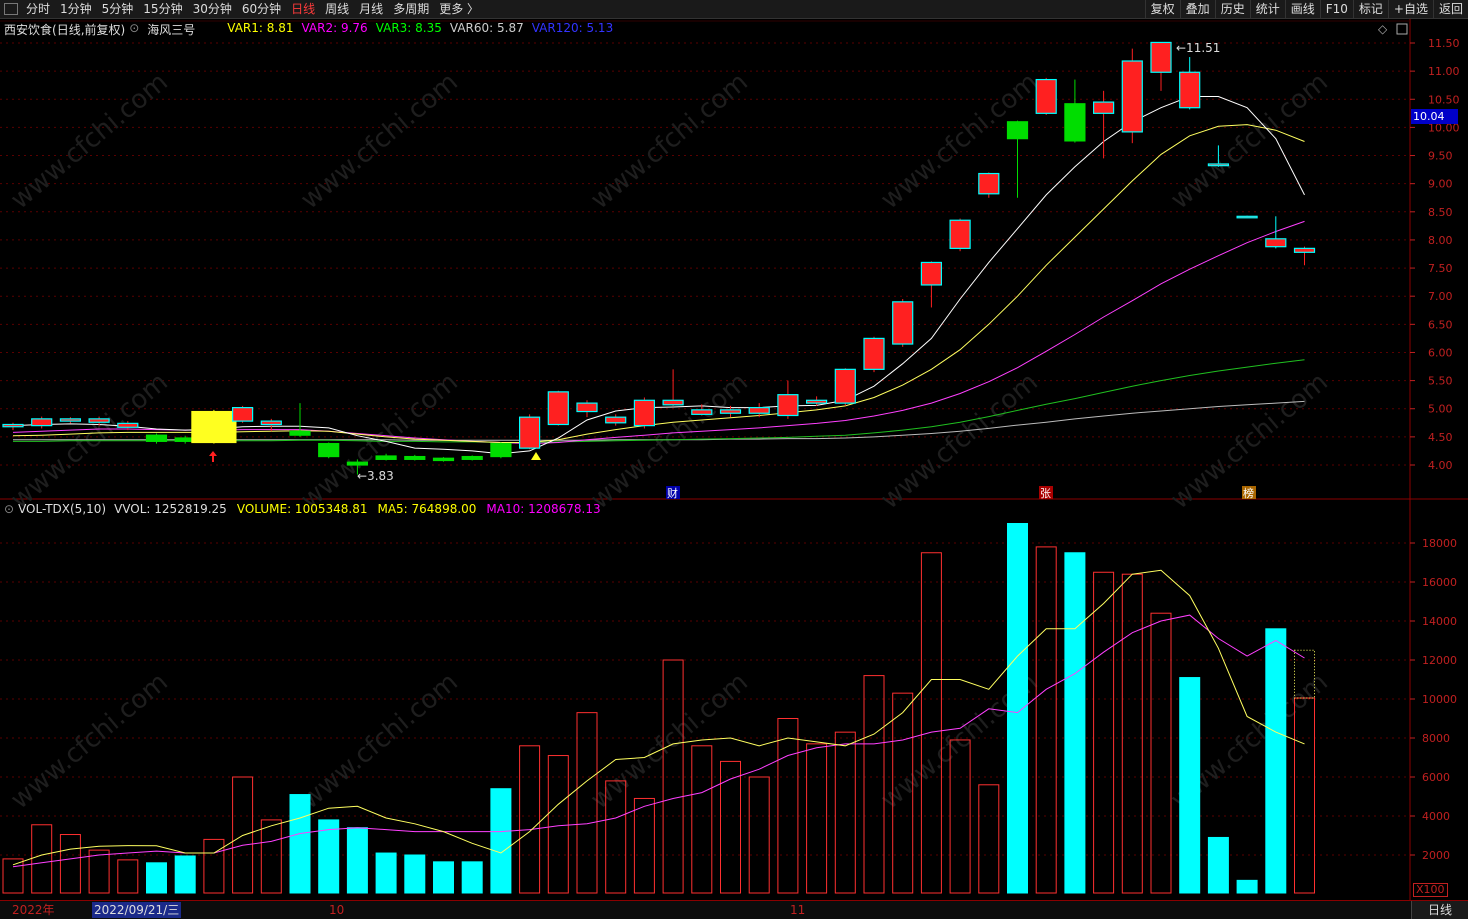 This screenshot has height=919, width=1468. What do you see at coordinates (375, 476) in the screenshot?
I see `low-price-label: ←3.83` at bounding box center [375, 476].